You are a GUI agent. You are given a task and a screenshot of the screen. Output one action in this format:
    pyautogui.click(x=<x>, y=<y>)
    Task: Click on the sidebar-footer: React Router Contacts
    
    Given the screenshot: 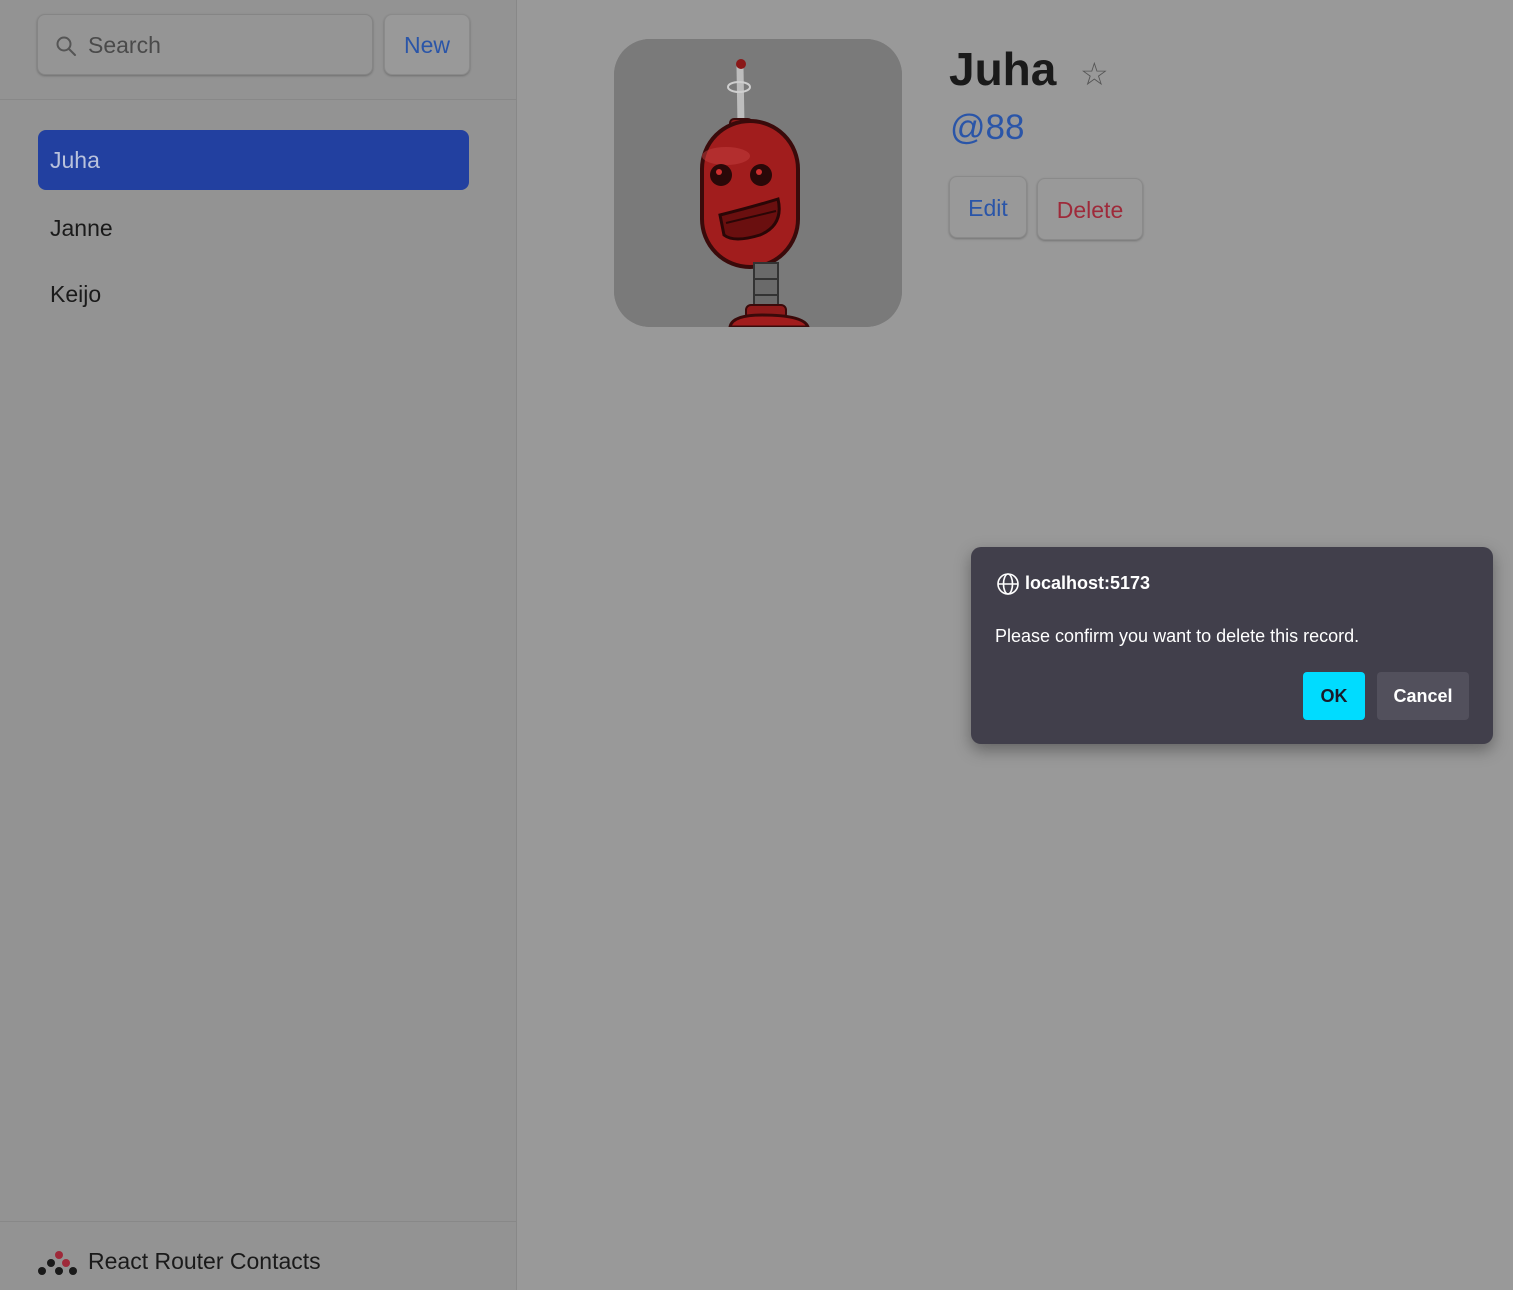 What is the action you would take?
    pyautogui.click(x=258, y=1255)
    